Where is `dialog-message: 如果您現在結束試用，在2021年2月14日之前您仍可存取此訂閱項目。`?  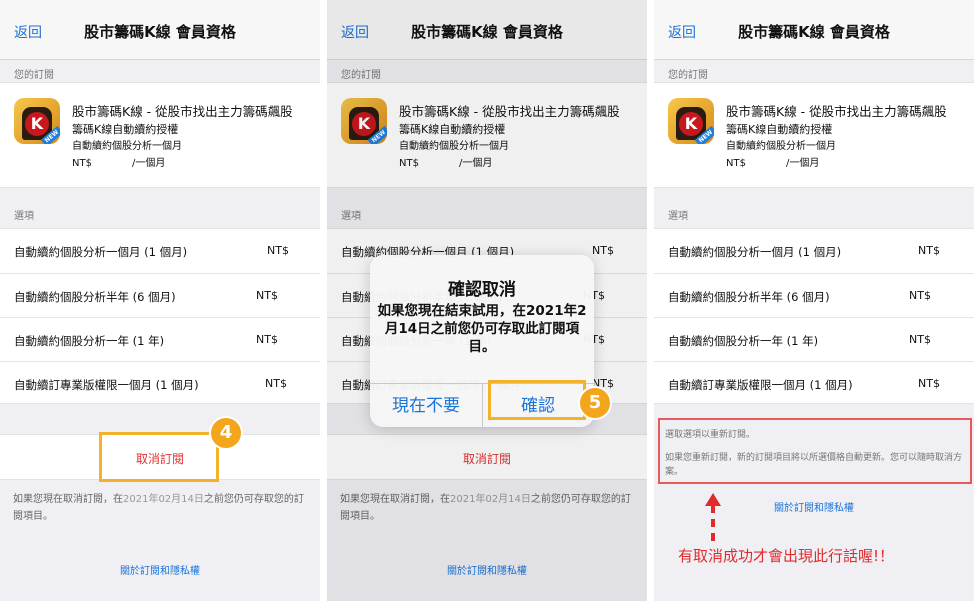 dialog-message: 如果您現在結束試用，在2021年2月14日之前您仍可存取此訂閱項目。 is located at coordinates (482, 329).